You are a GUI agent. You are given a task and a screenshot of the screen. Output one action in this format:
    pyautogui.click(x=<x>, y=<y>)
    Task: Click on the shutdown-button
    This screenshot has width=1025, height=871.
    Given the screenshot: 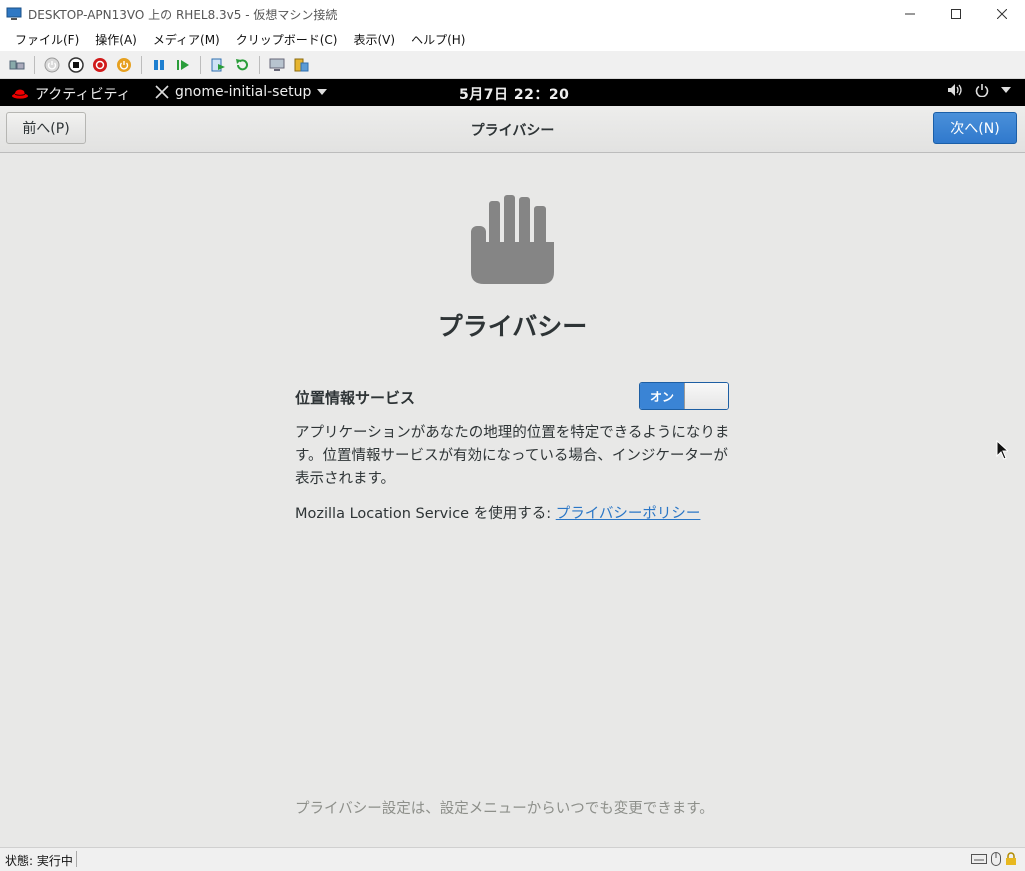 What is the action you would take?
    pyautogui.click(x=100, y=65)
    